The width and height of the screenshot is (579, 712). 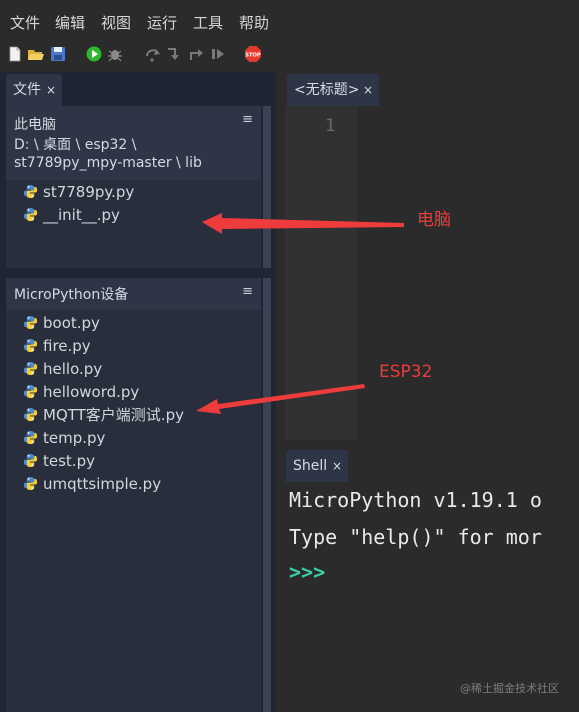 I want to click on watermark-text: @稀土掘金技术社区, so click(x=509, y=688).